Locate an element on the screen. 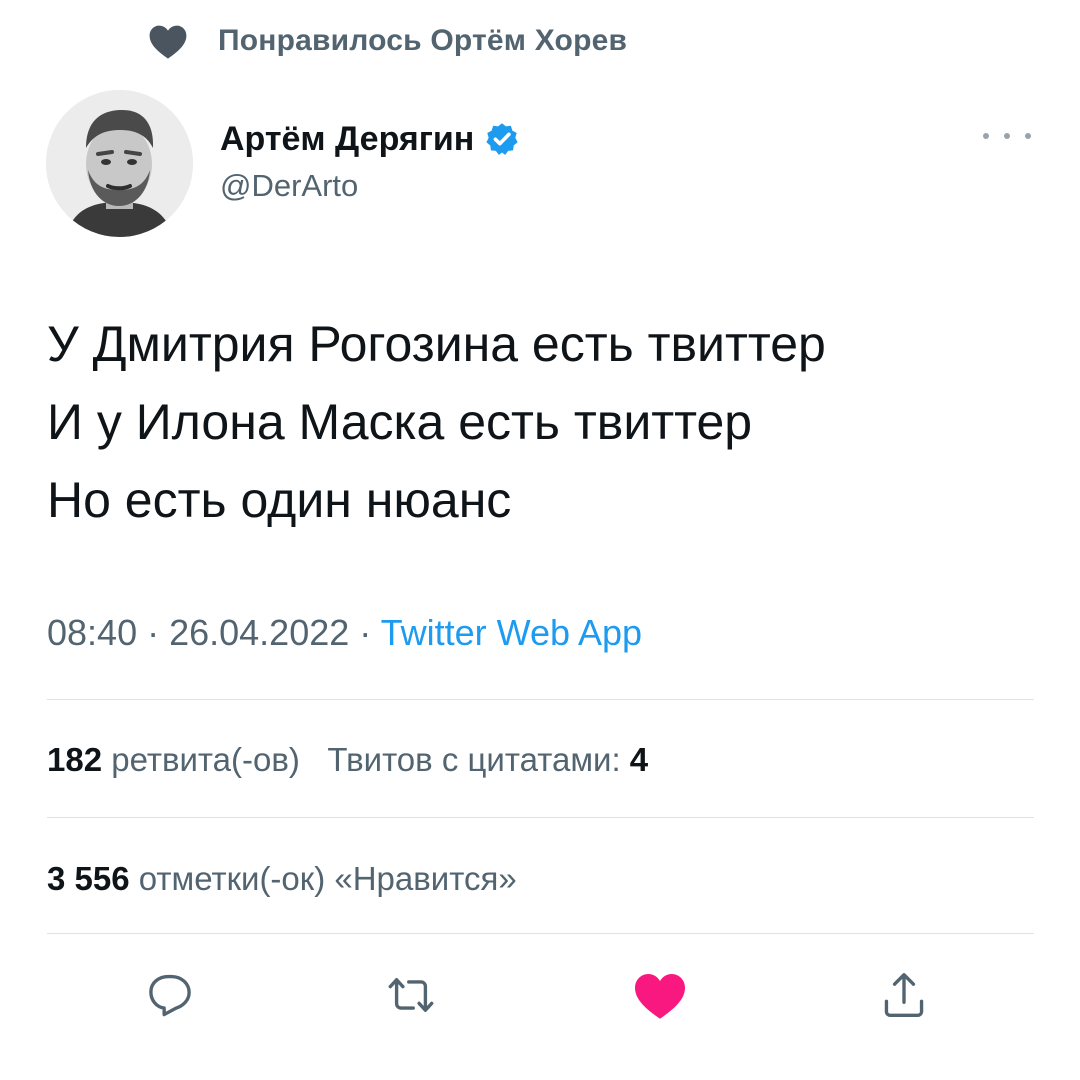  likes-count: 3 556 is located at coordinates (88, 878).